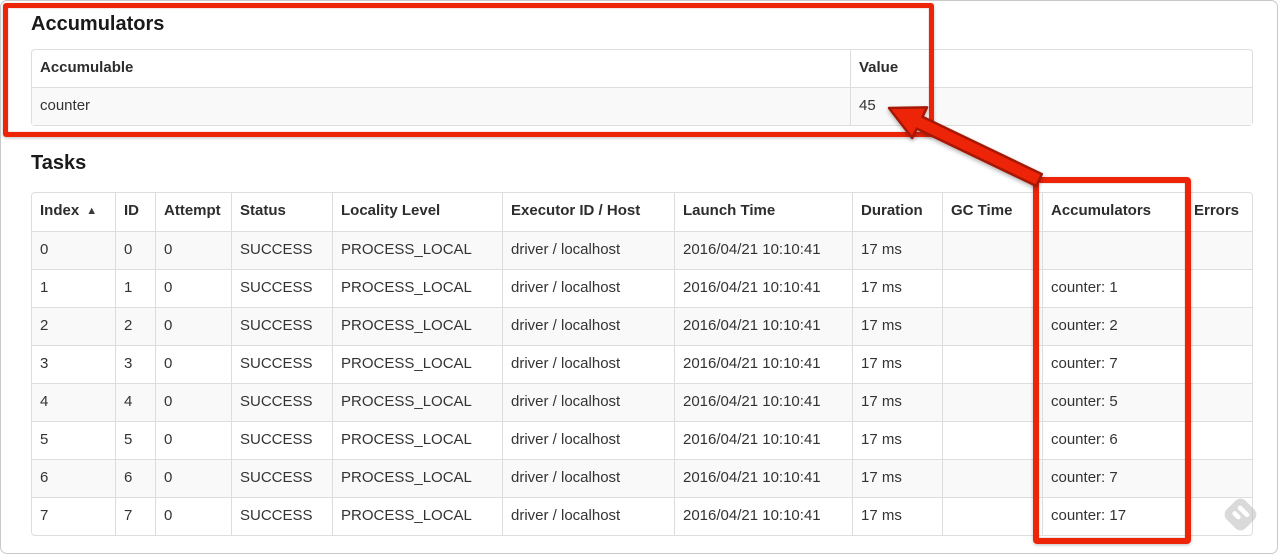 The width and height of the screenshot is (1280, 556). I want to click on column-header-id: ID, so click(135, 212).